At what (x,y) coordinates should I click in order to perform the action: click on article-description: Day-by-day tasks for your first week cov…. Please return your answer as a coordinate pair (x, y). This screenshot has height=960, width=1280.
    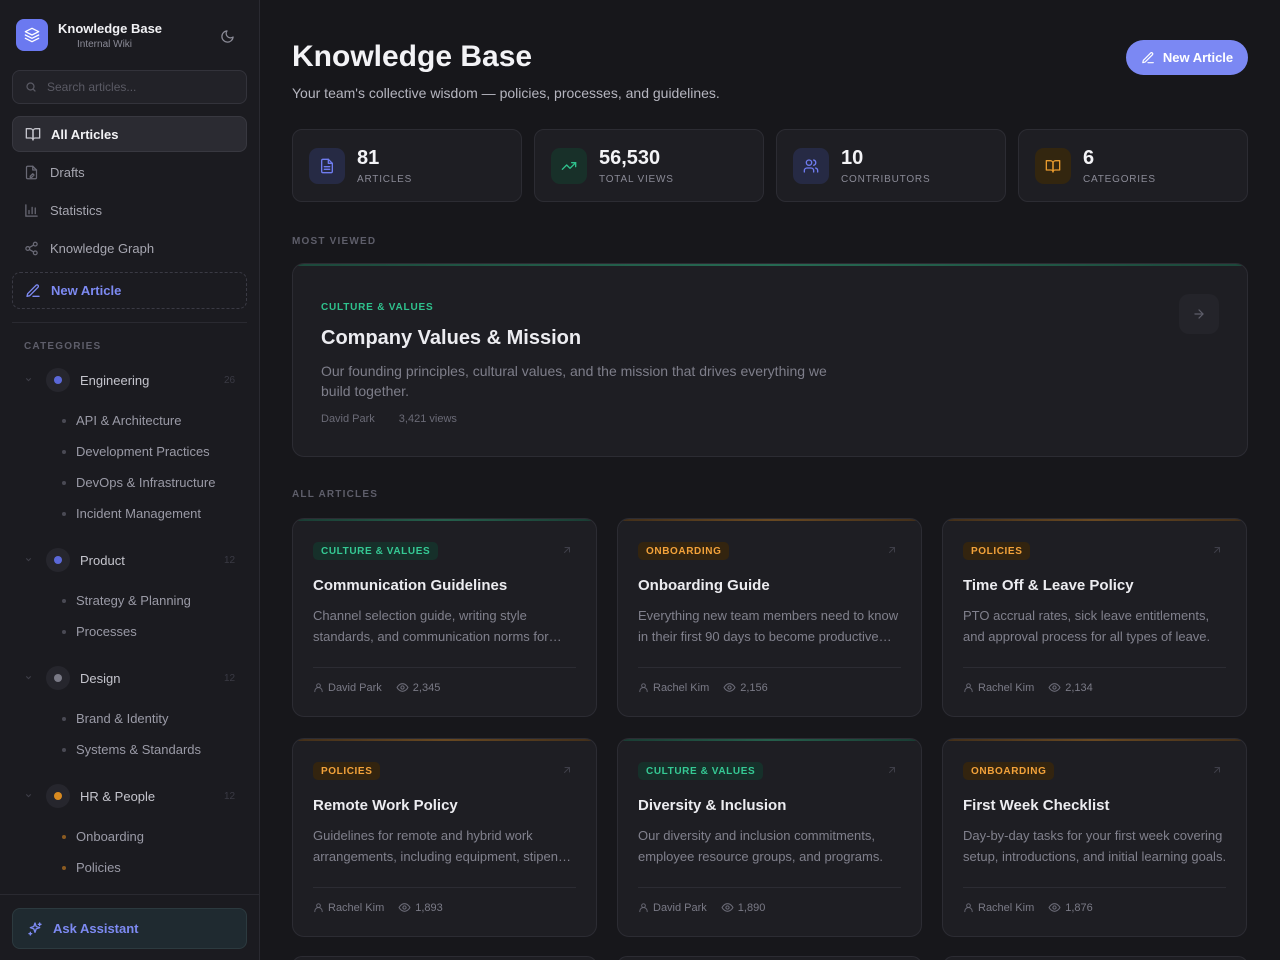
    Looking at the image, I should click on (1095, 846).